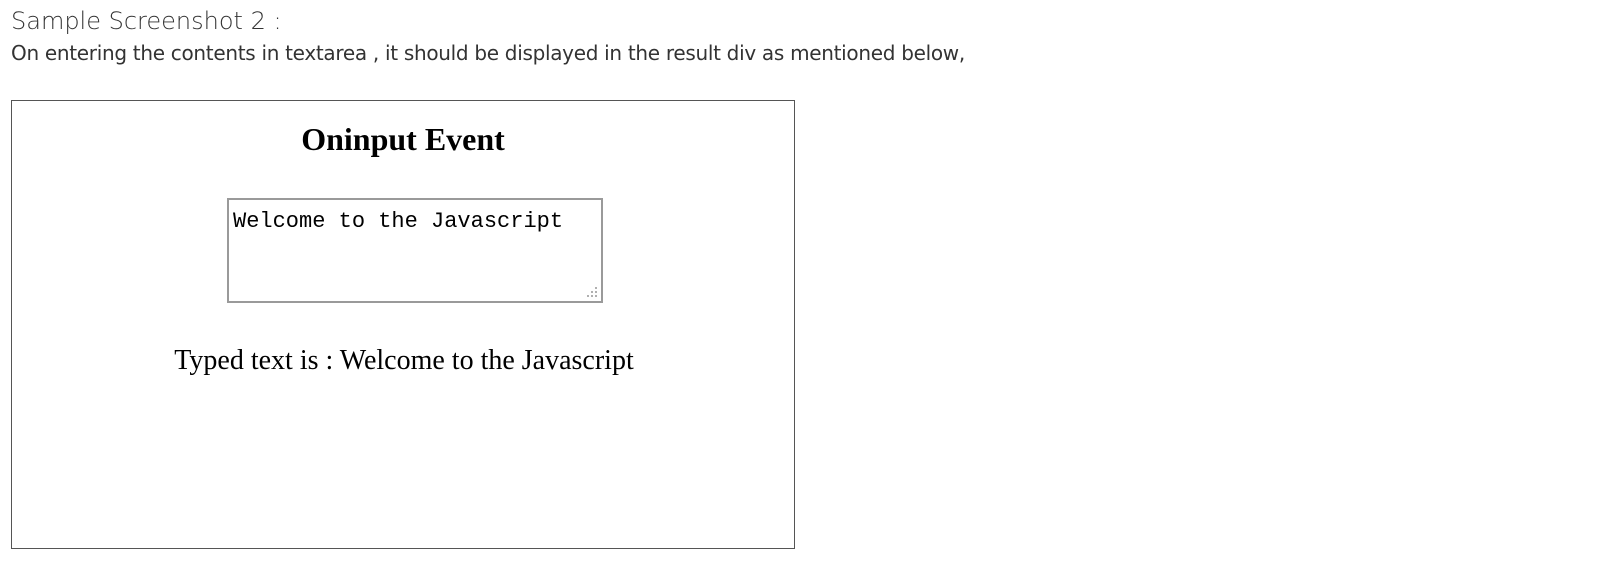  I want to click on resize-grip-icon, so click(592, 292).